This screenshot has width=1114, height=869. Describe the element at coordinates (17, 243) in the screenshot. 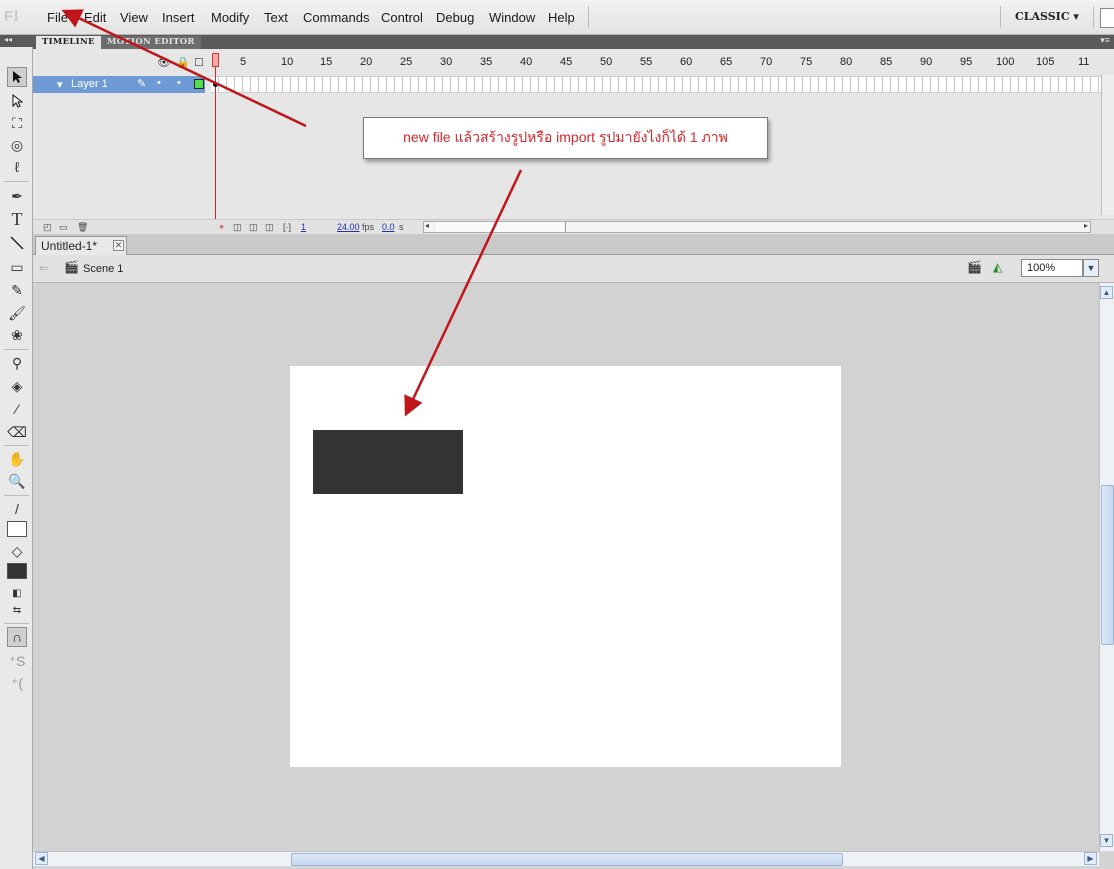

I see `line-icon` at that location.